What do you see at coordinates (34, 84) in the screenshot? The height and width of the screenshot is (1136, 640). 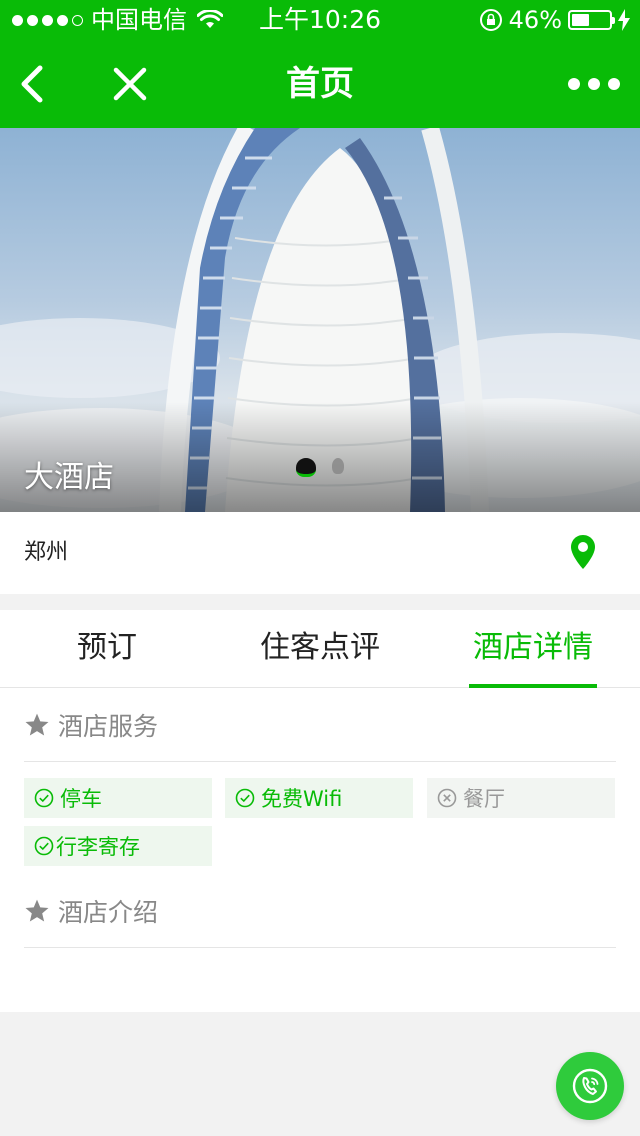 I see `back-chevron-icon` at bounding box center [34, 84].